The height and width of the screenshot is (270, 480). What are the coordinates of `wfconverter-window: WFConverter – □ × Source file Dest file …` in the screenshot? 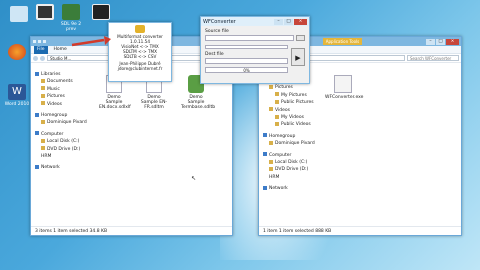 It's located at (255, 50).